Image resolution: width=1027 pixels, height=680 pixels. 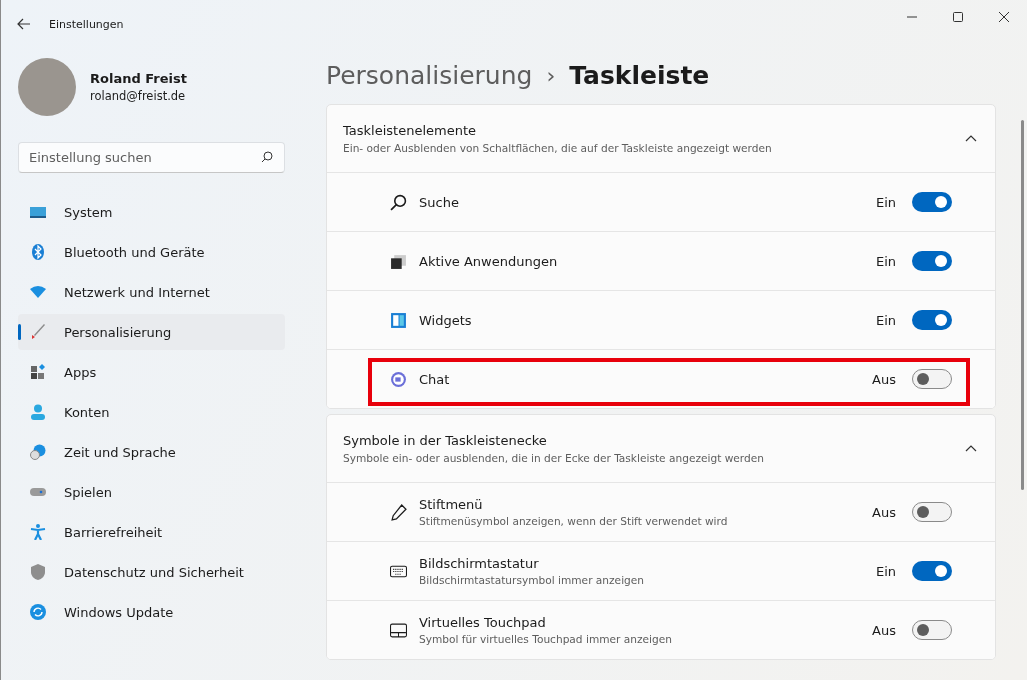 I want to click on sidebar-item: System, so click(x=151, y=212).